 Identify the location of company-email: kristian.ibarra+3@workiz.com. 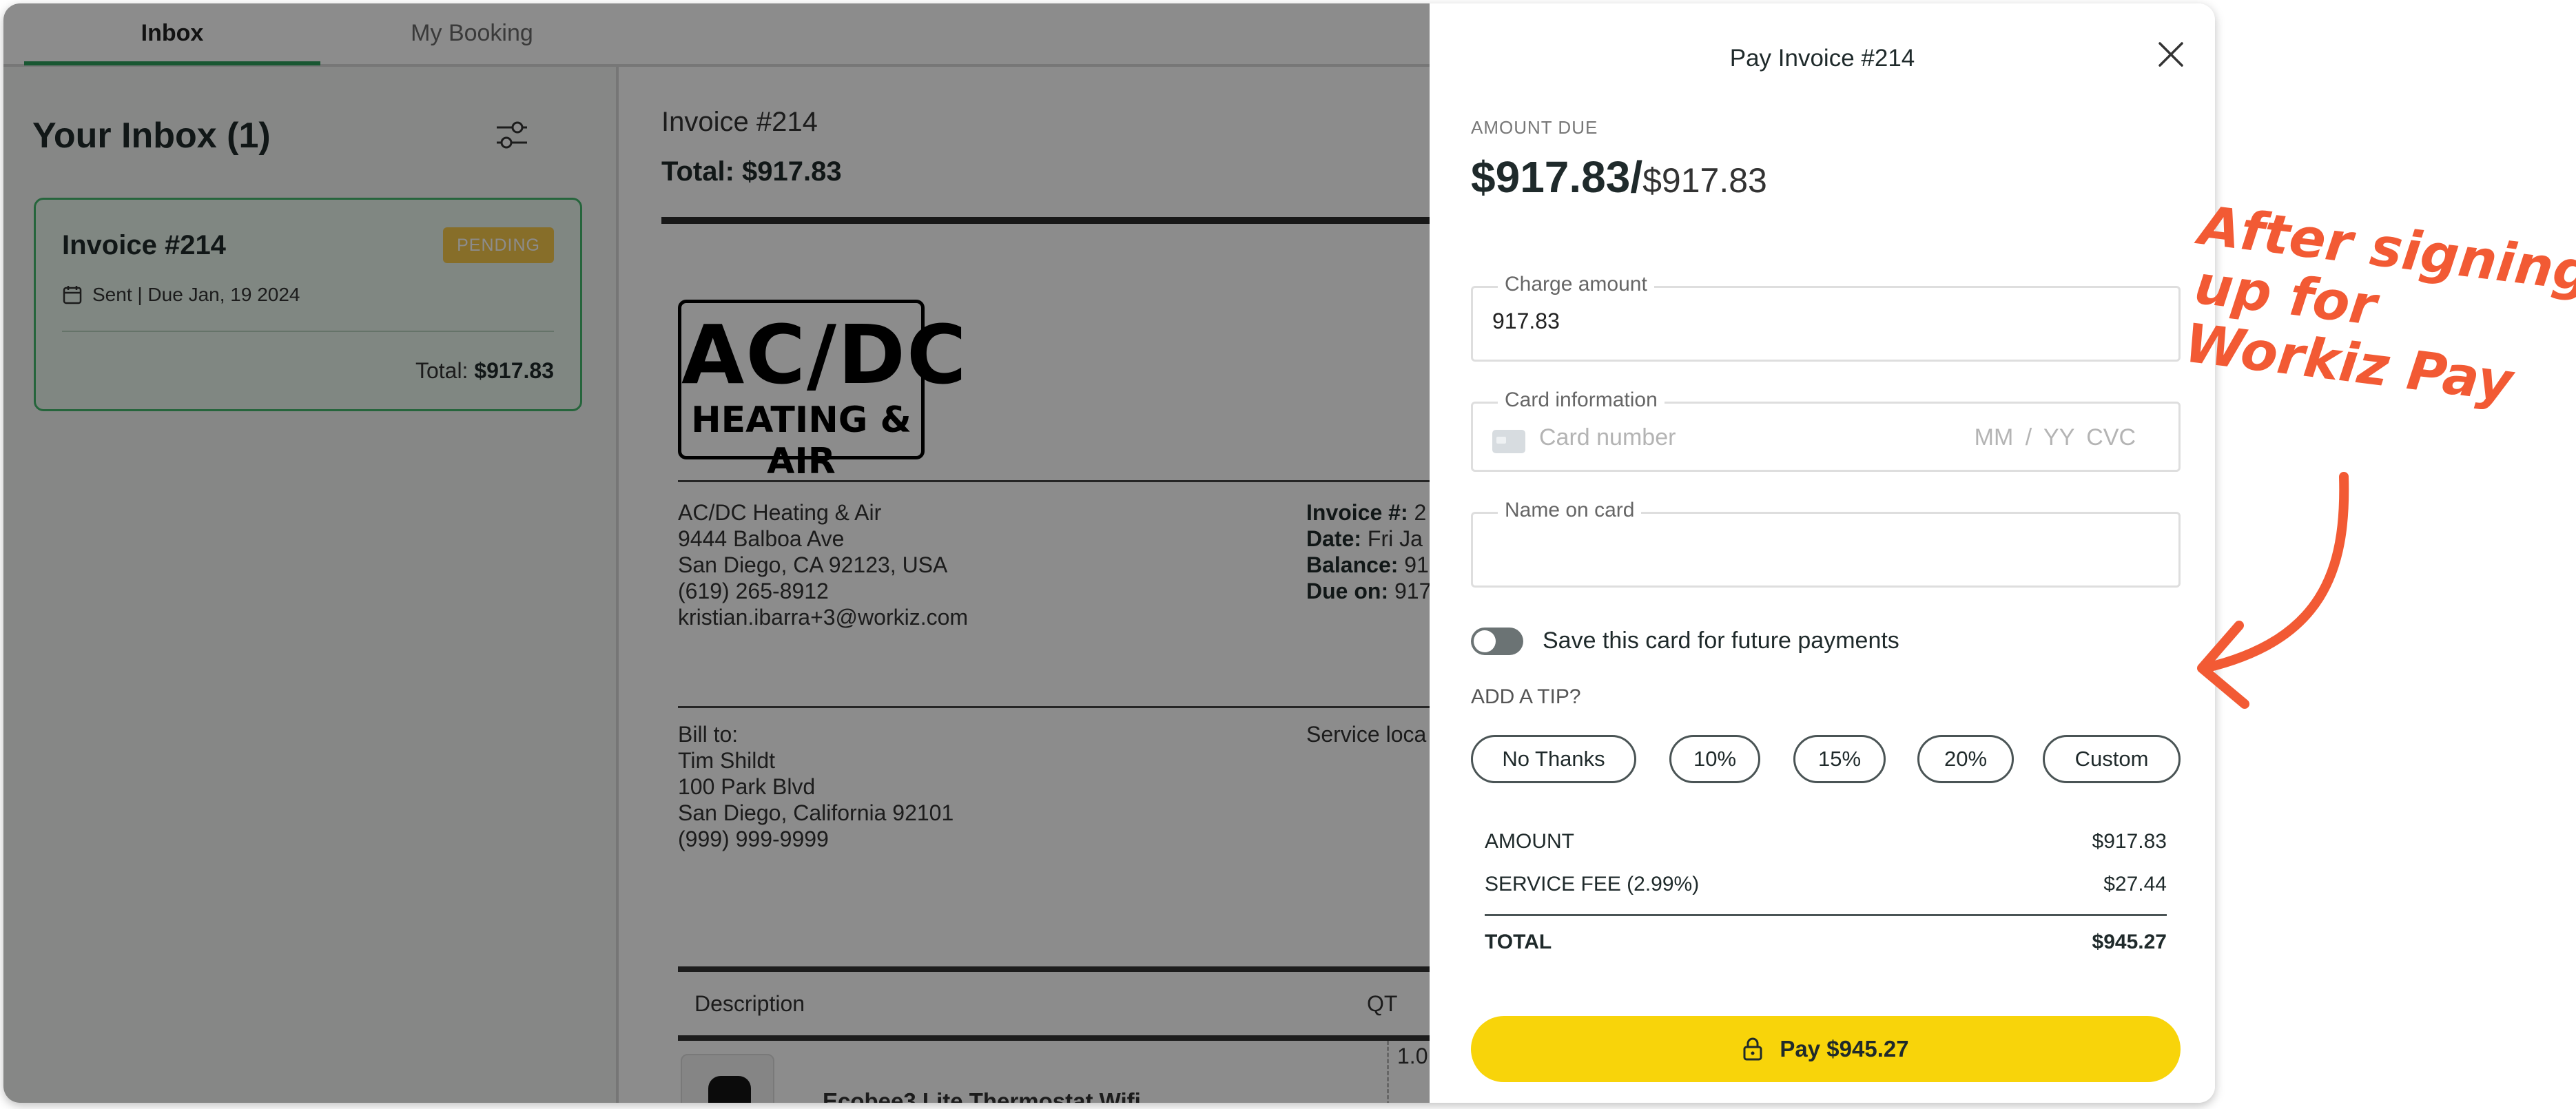
(823, 617).